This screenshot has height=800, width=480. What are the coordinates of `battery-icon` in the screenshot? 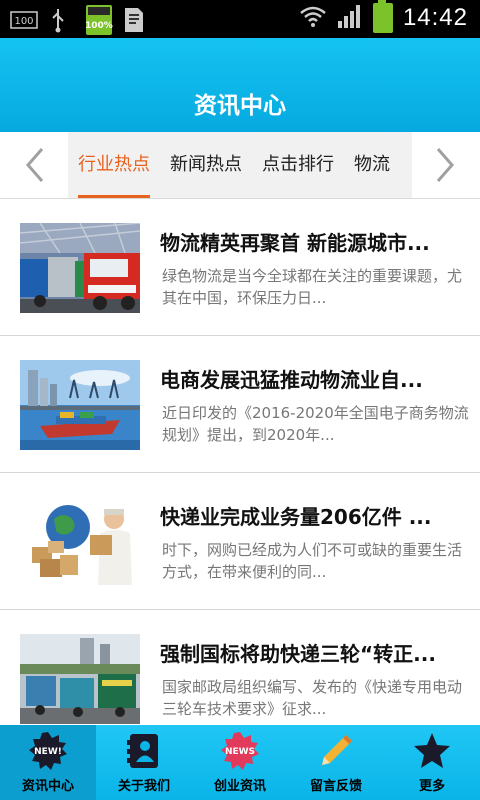 It's located at (382, 16).